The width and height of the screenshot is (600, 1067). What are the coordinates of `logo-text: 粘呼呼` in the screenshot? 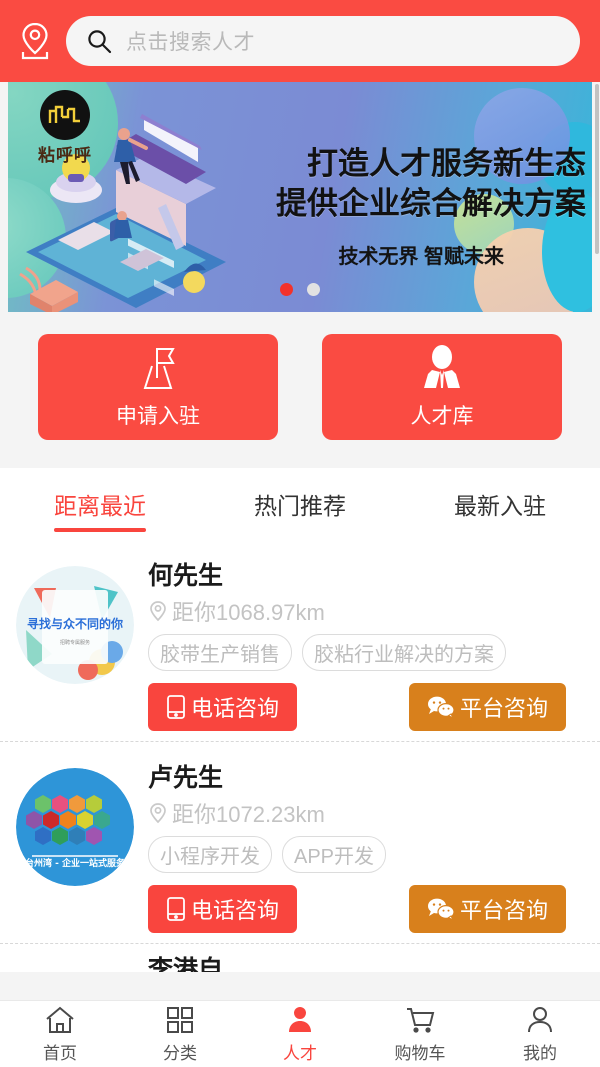 It's located at (65, 156).